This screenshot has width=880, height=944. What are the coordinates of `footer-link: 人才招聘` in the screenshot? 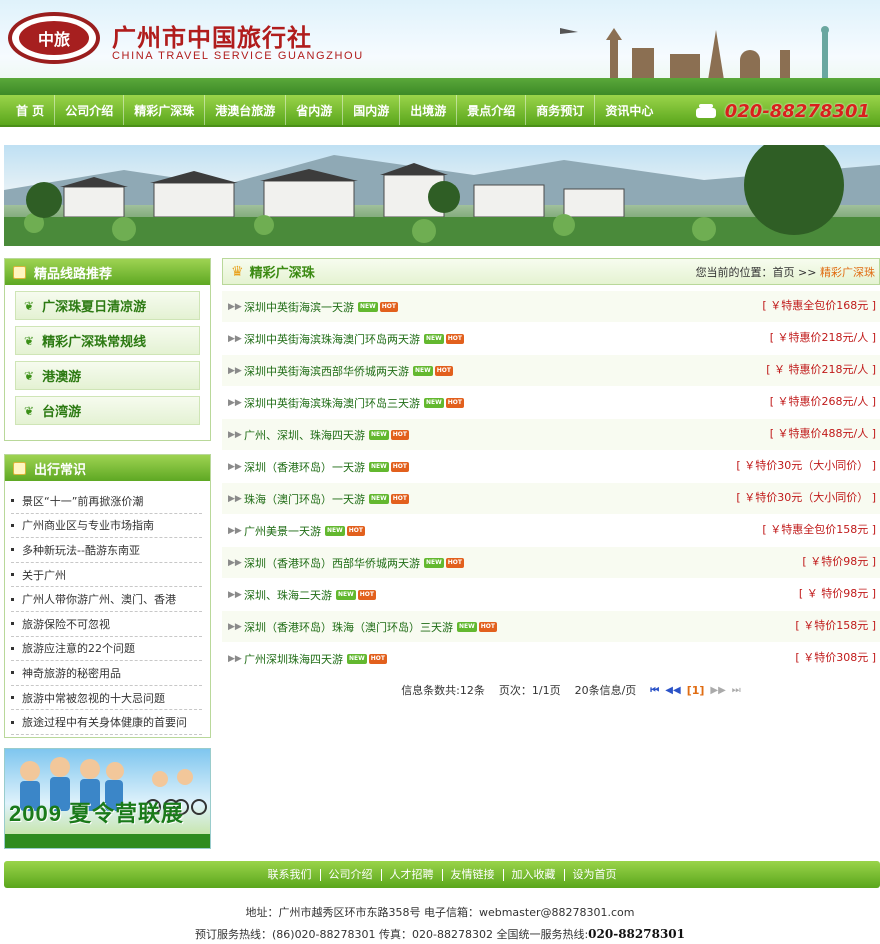 It's located at (412, 874).